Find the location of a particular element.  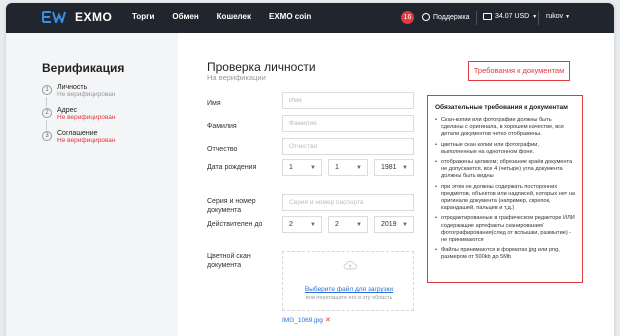

user-menu: rukov ▼ is located at coordinates (558, 16).